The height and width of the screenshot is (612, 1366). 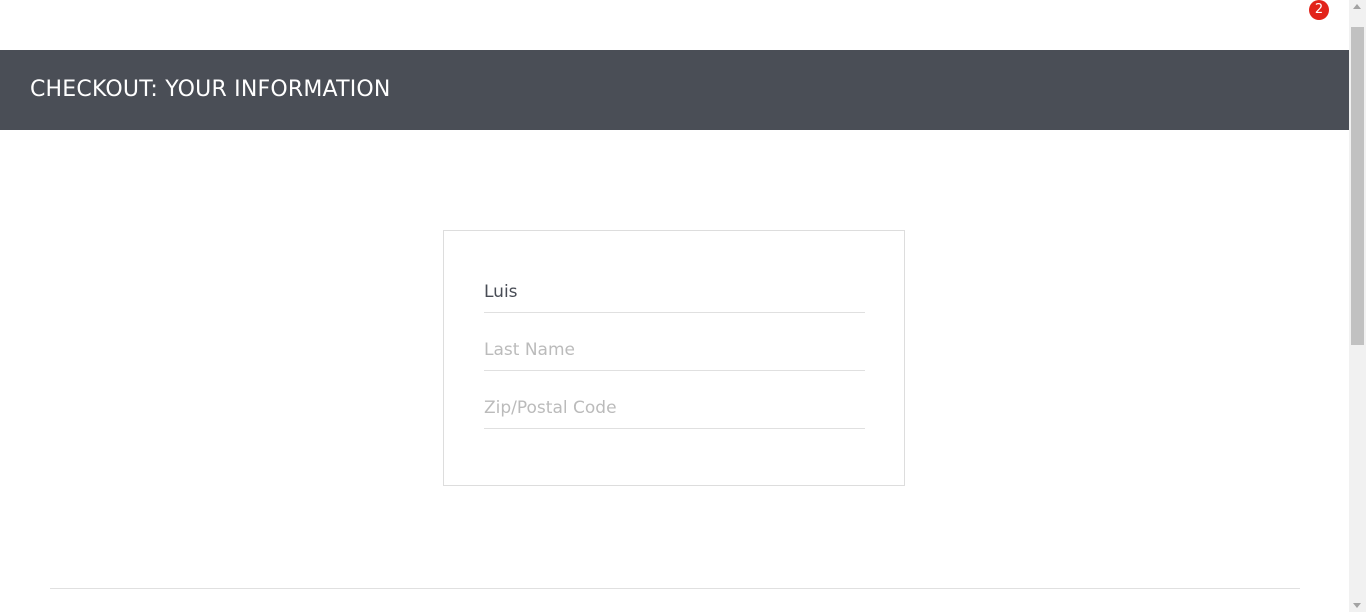 I want to click on top-bar: 2, so click(x=674, y=25).